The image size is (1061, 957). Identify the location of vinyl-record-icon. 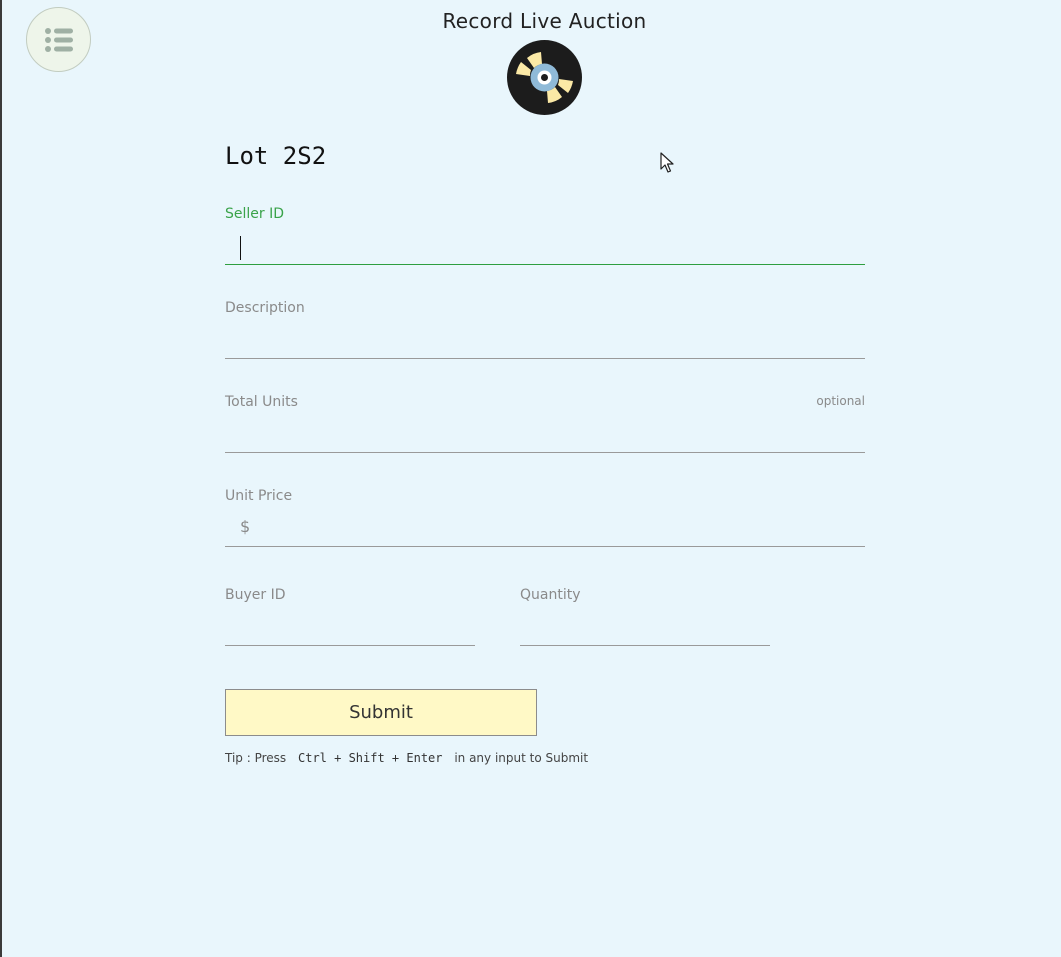
(544, 77).